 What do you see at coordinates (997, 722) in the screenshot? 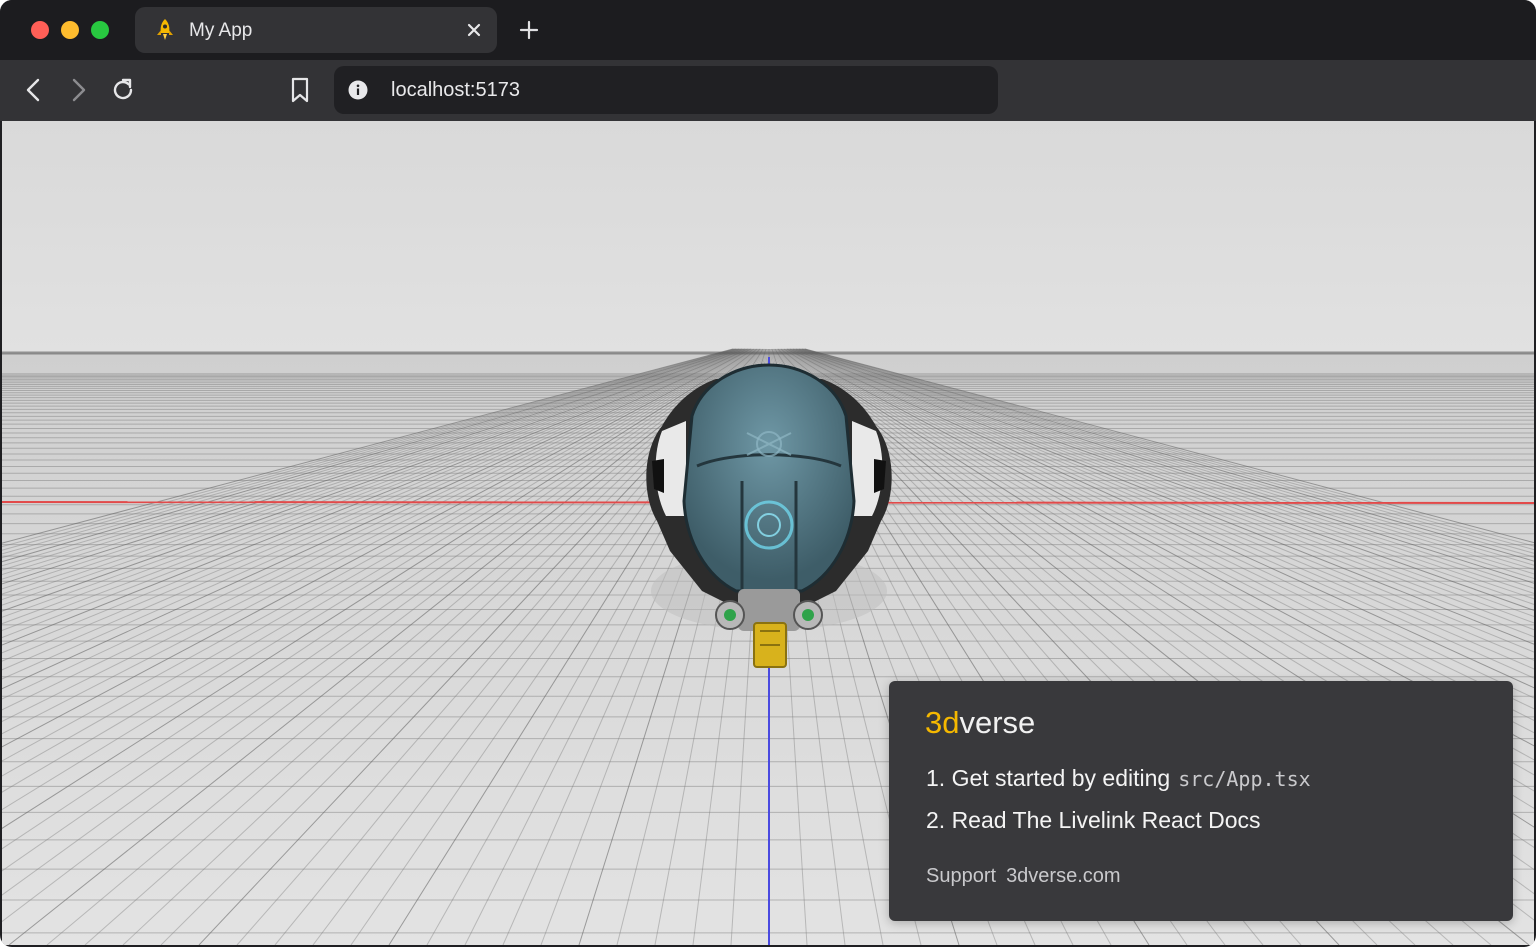
I see `brand-rest: verse` at bounding box center [997, 722].